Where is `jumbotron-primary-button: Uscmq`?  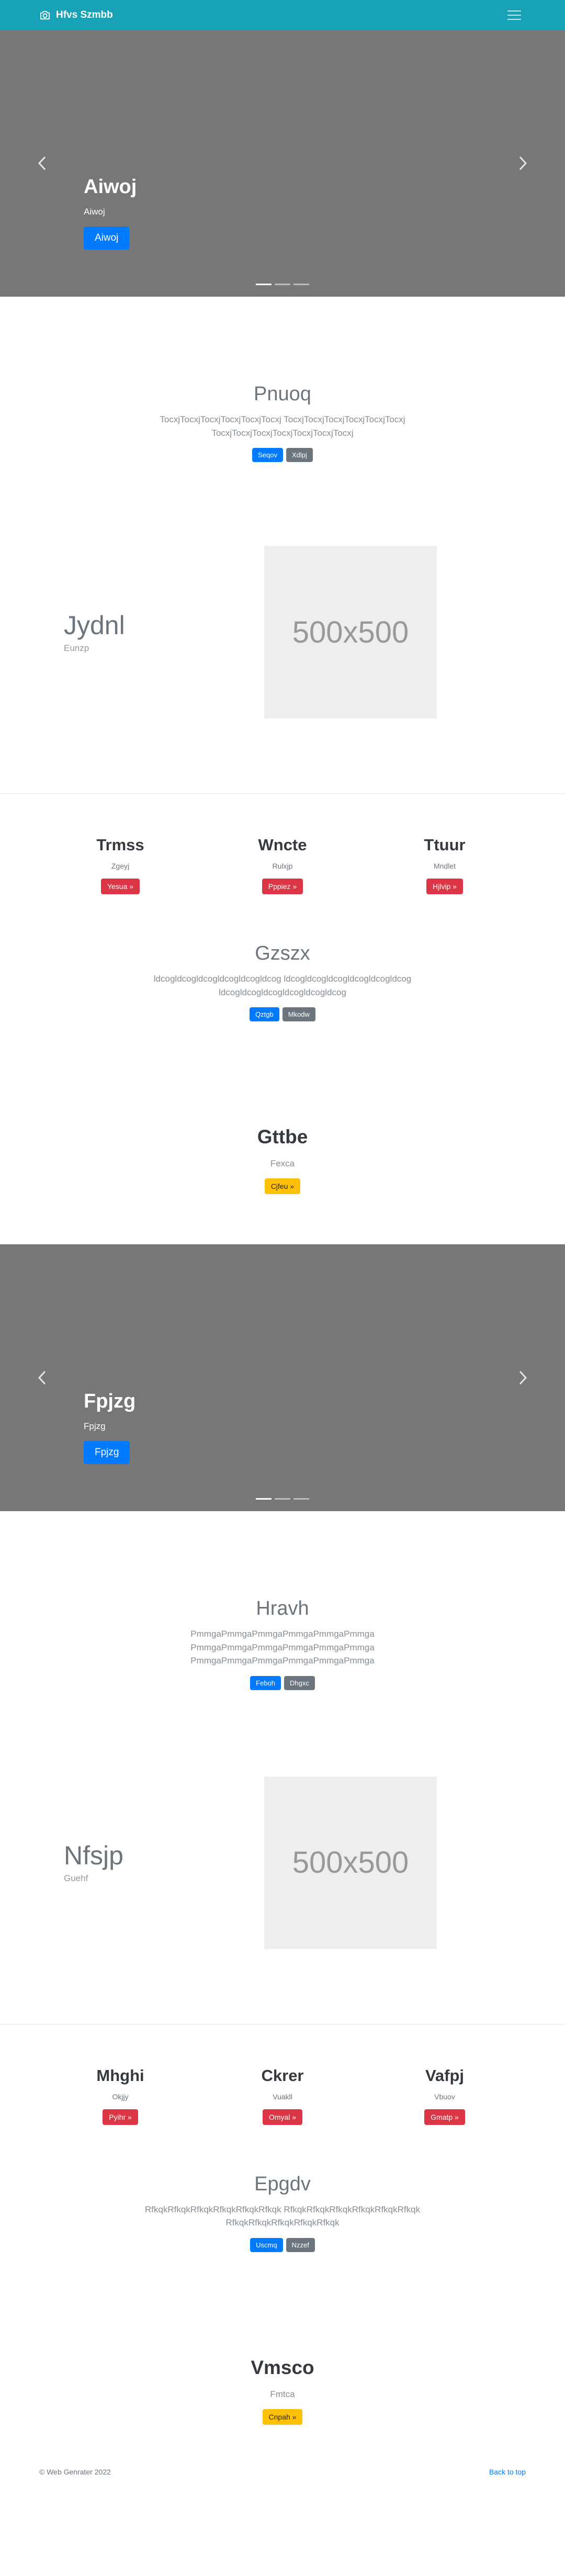
jumbotron-primary-button: Uscmq is located at coordinates (266, 2244).